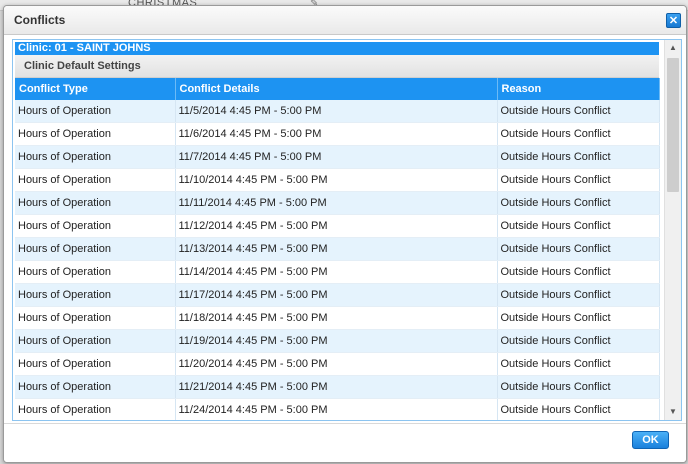 The height and width of the screenshot is (464, 688). I want to click on cell-conflict-details: 11/20/2014 4:45 PM - 5:00 PM, so click(336, 364).